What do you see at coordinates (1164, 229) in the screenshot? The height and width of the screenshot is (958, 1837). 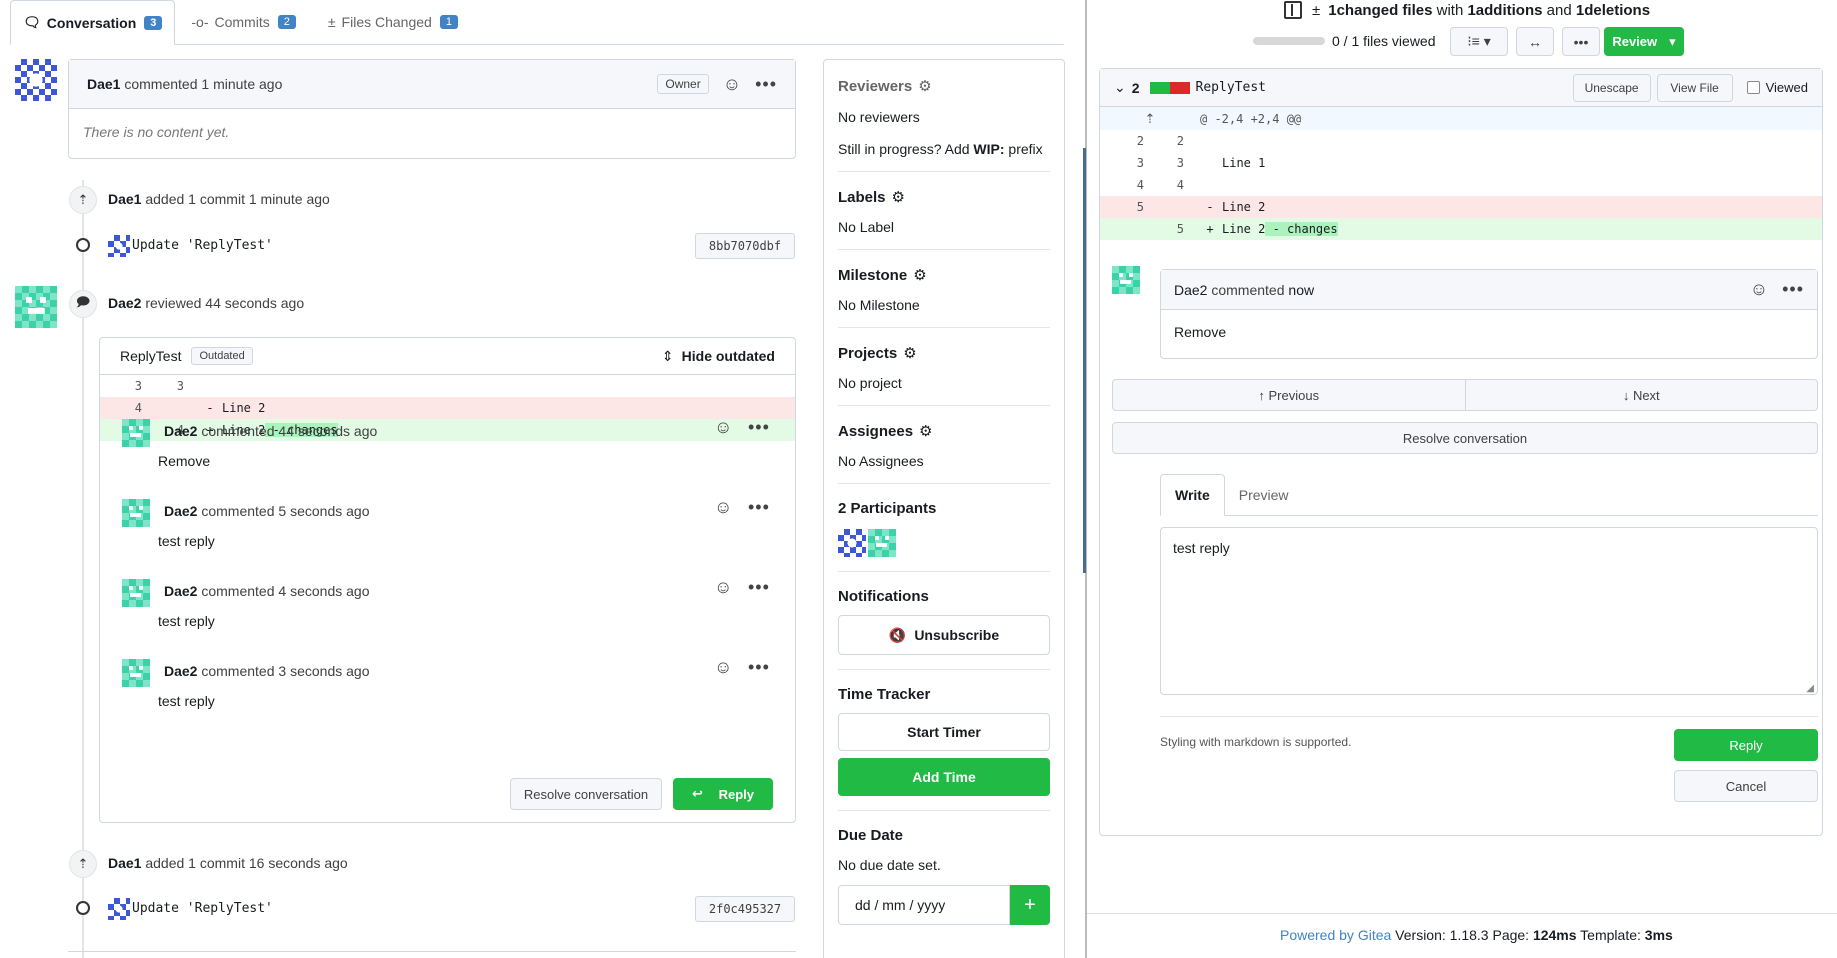 I see `new-line-number: 5` at bounding box center [1164, 229].